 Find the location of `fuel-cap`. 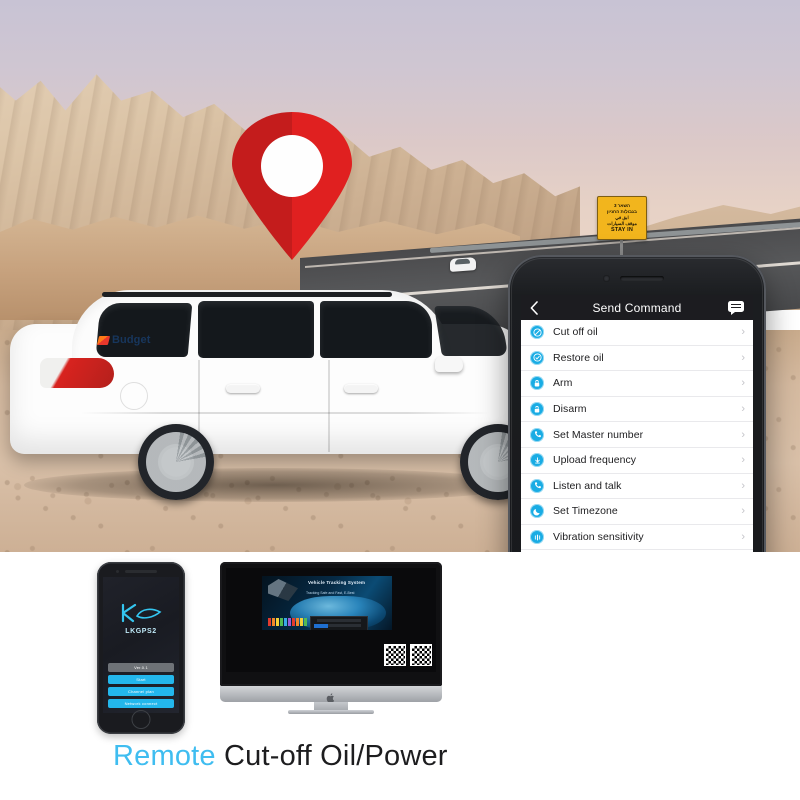

fuel-cap is located at coordinates (134, 396).